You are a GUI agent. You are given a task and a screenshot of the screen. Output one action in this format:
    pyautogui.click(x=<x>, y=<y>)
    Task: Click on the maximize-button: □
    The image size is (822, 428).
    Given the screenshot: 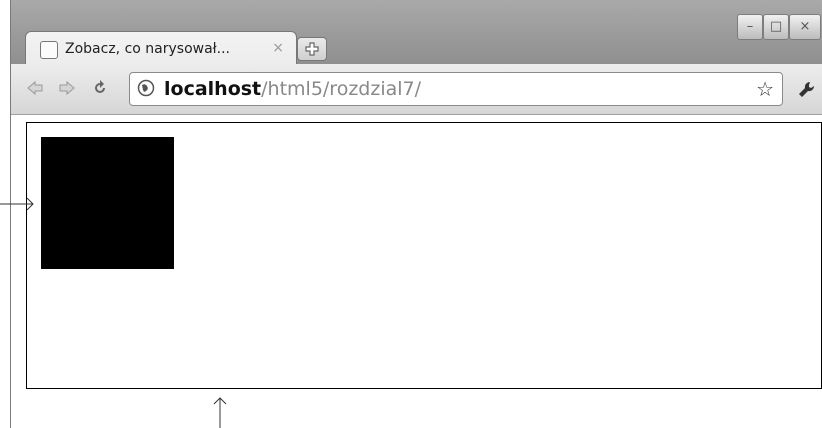 What is the action you would take?
    pyautogui.click(x=776, y=27)
    